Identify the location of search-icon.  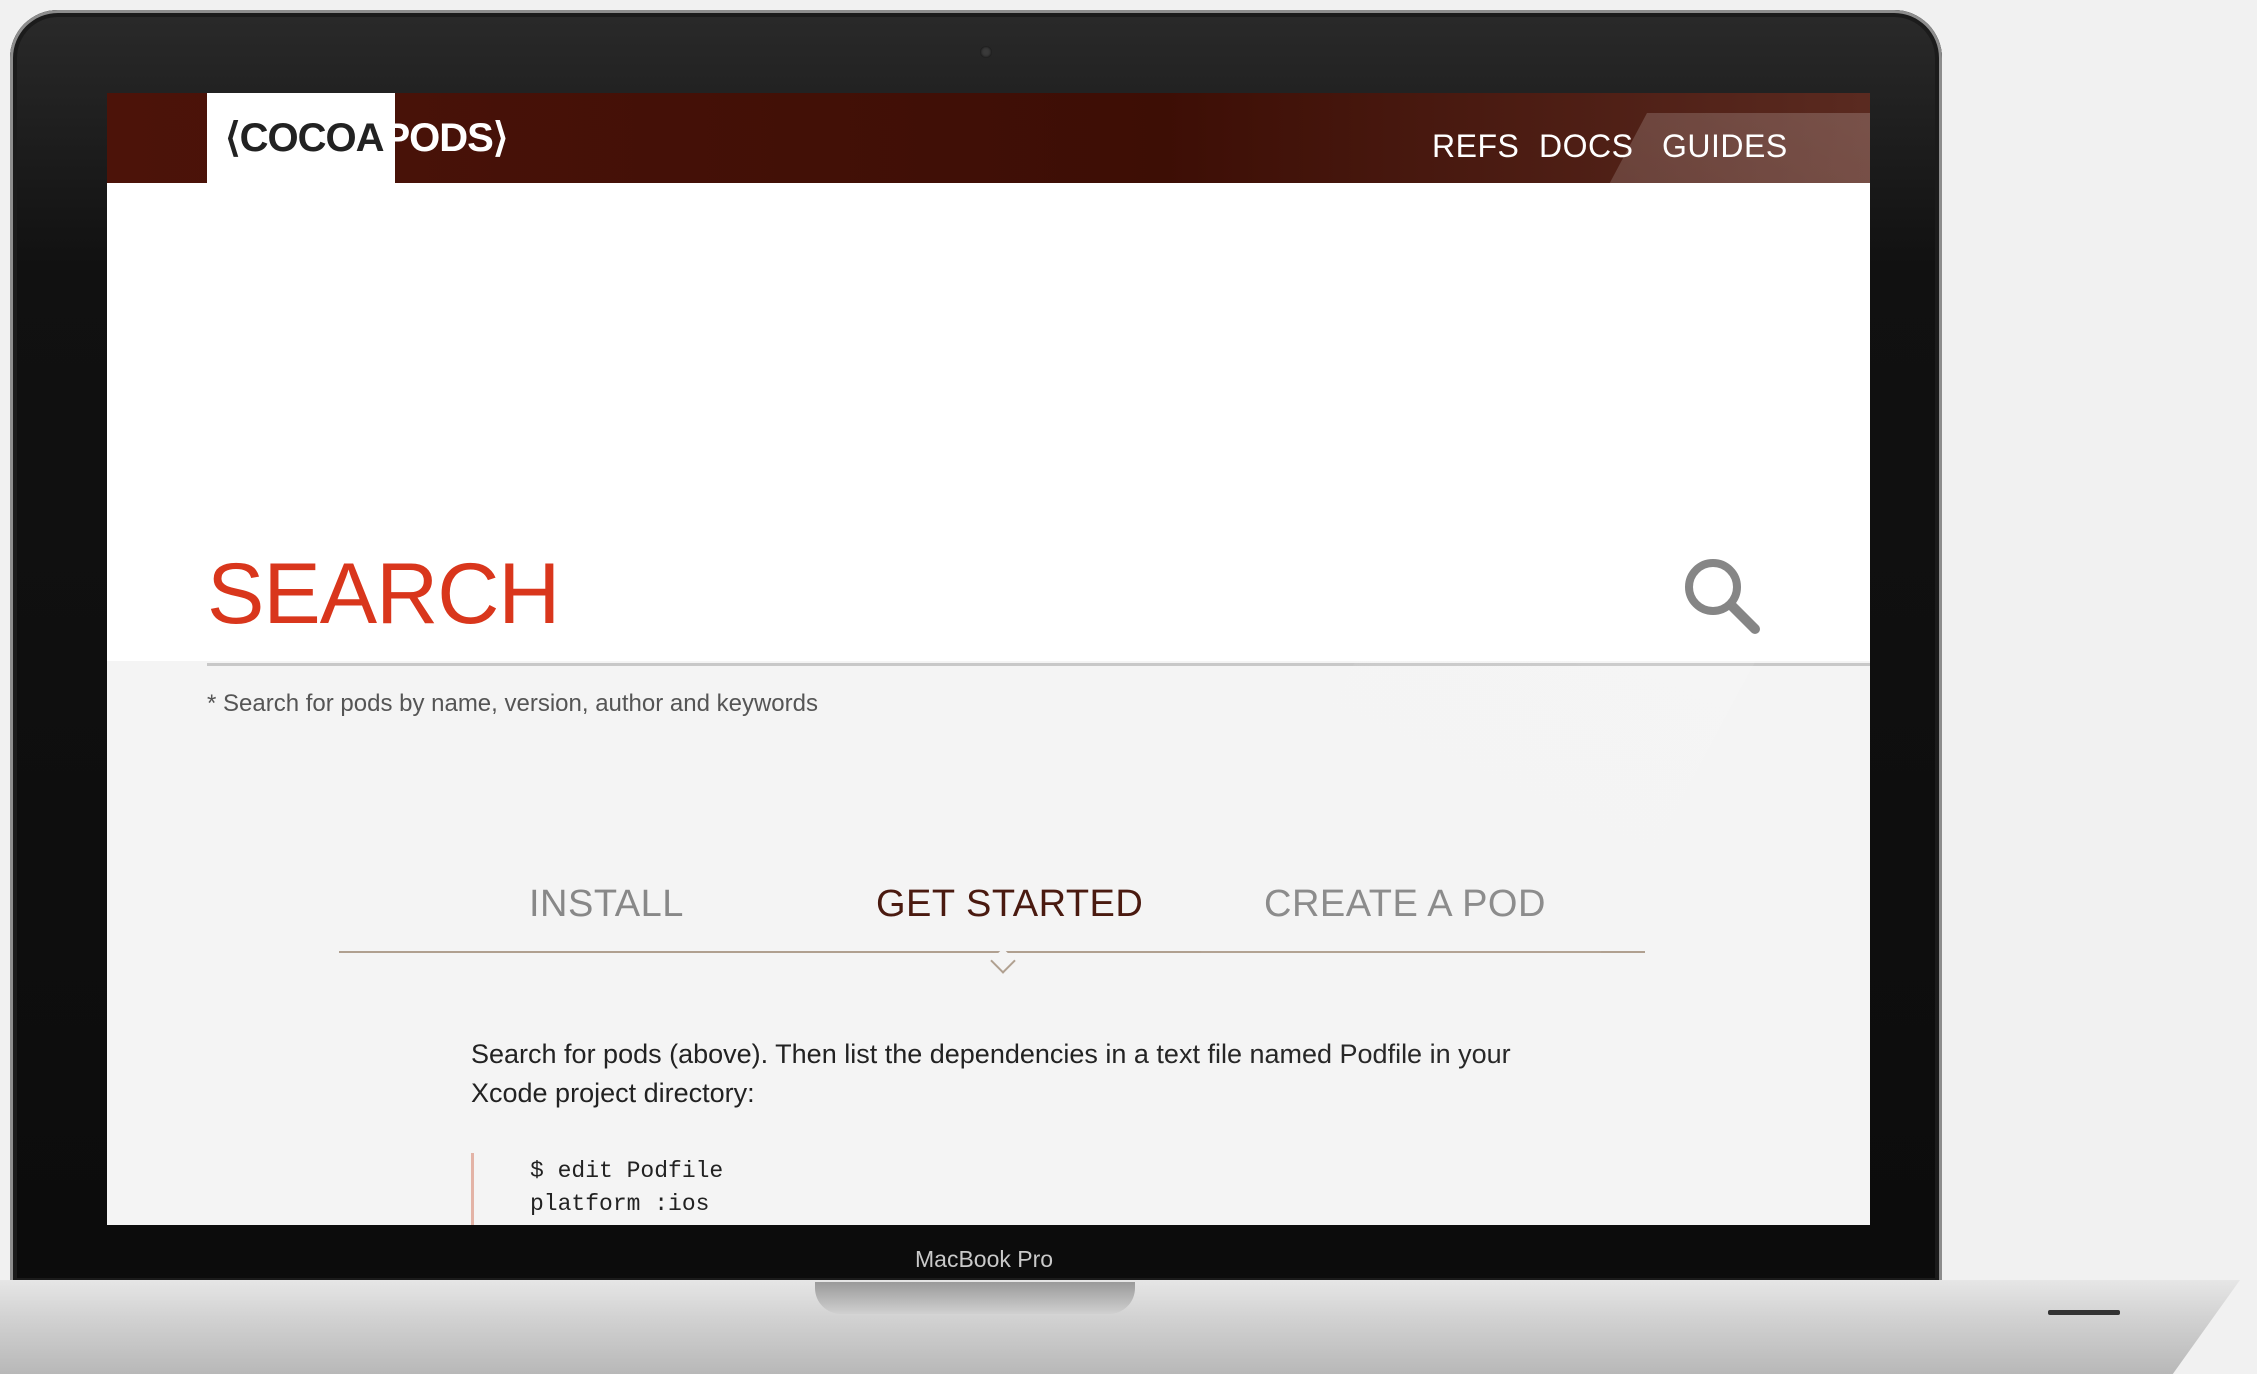
(1722, 596).